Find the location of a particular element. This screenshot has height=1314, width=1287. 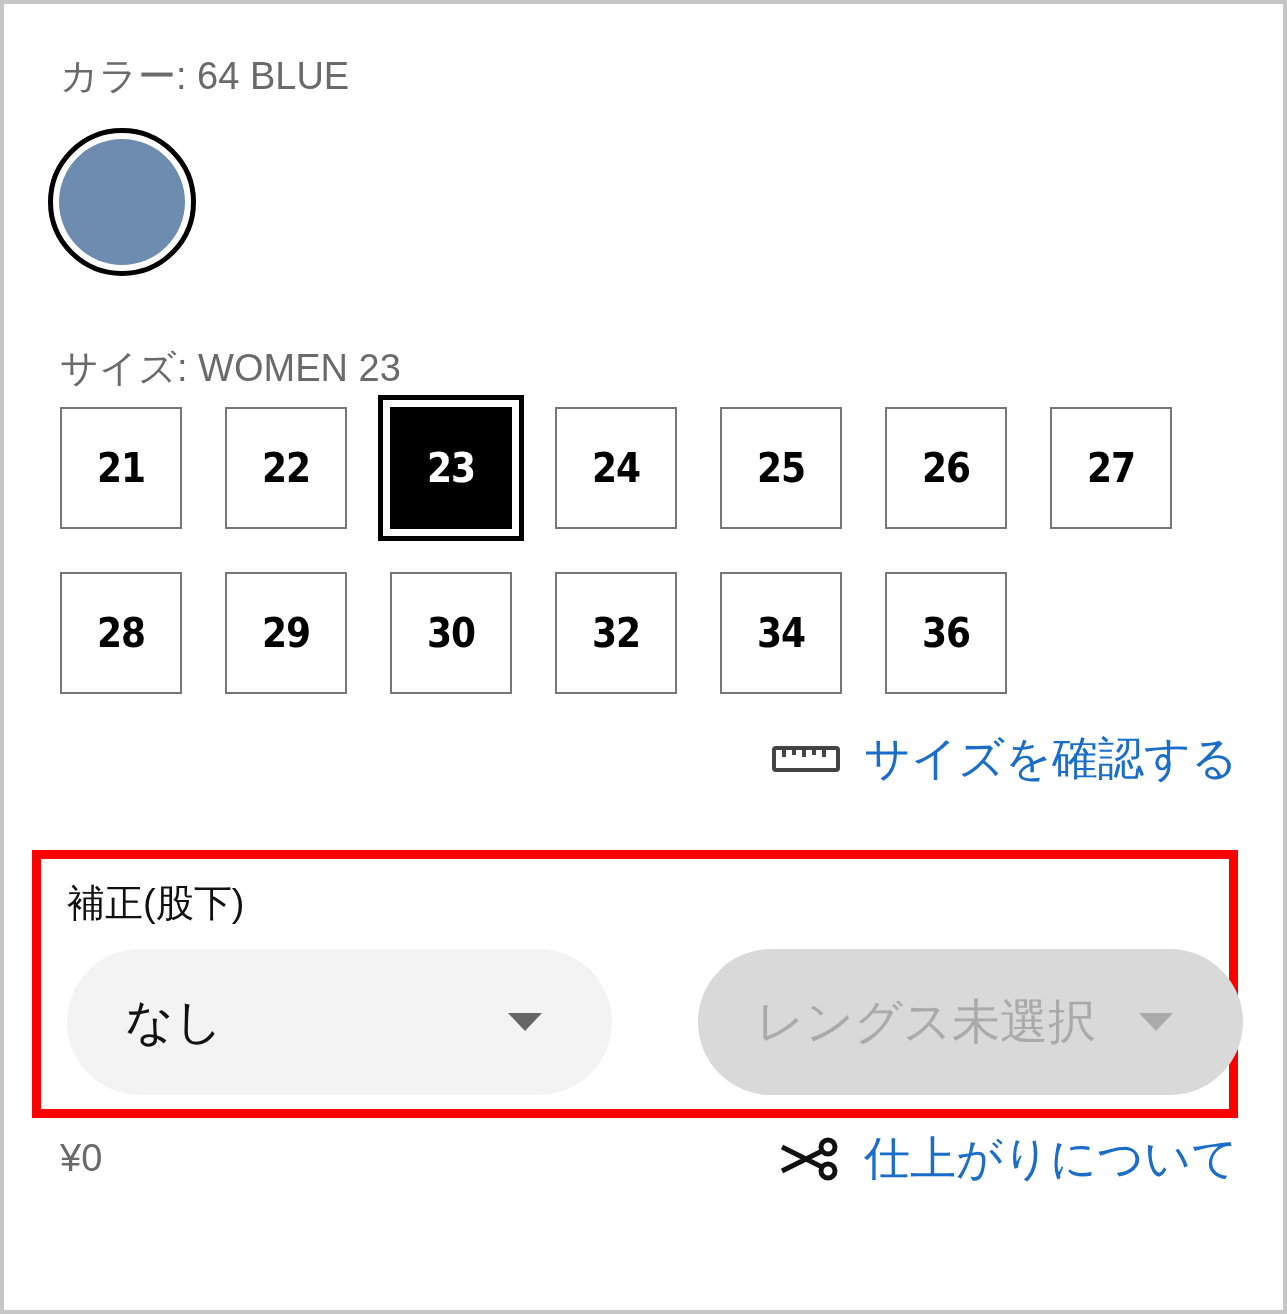

scissors-icon is located at coordinates (809, 1158).